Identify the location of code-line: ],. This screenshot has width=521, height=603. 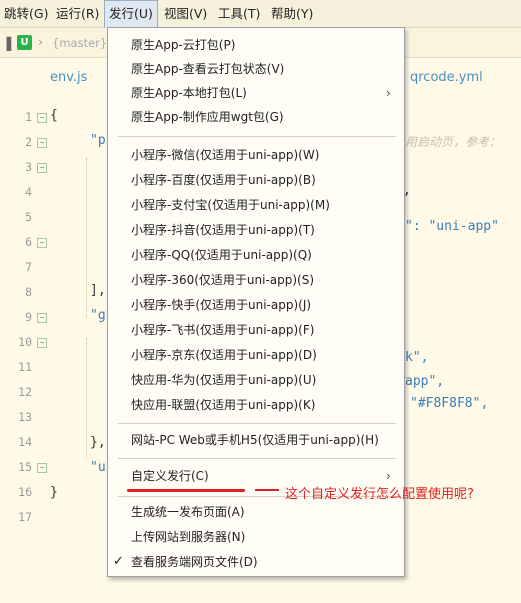
(98, 290).